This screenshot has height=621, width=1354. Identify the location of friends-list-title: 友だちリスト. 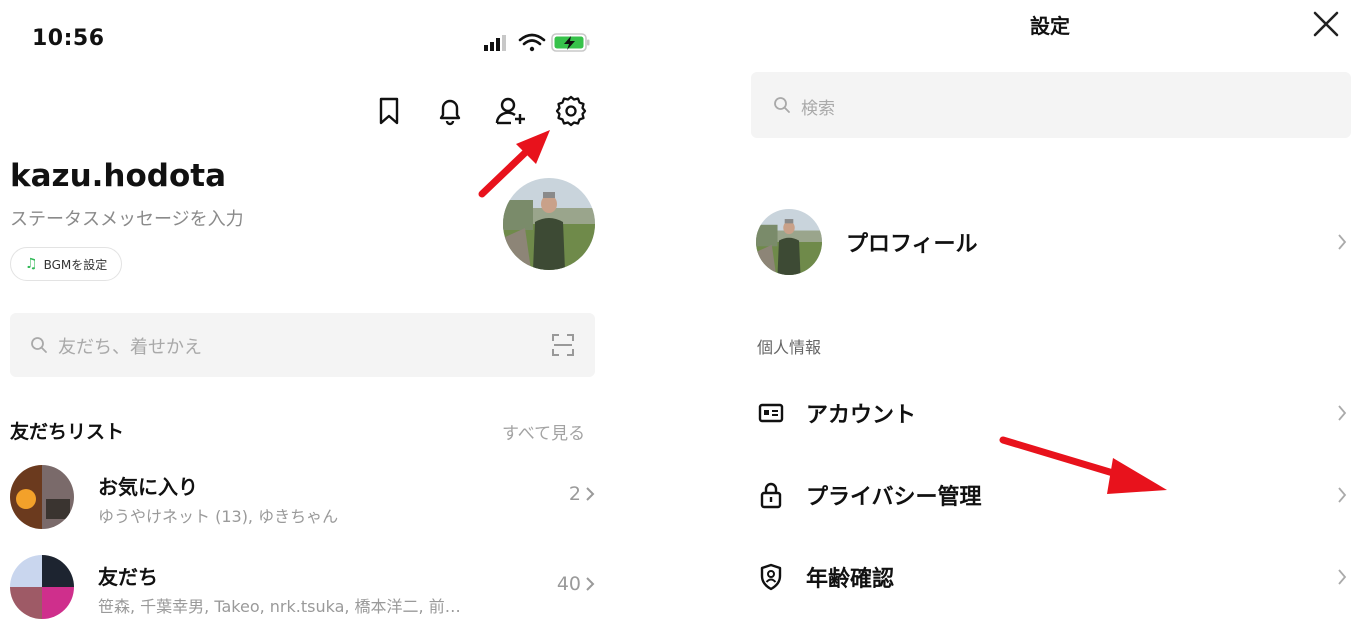
(67, 432).